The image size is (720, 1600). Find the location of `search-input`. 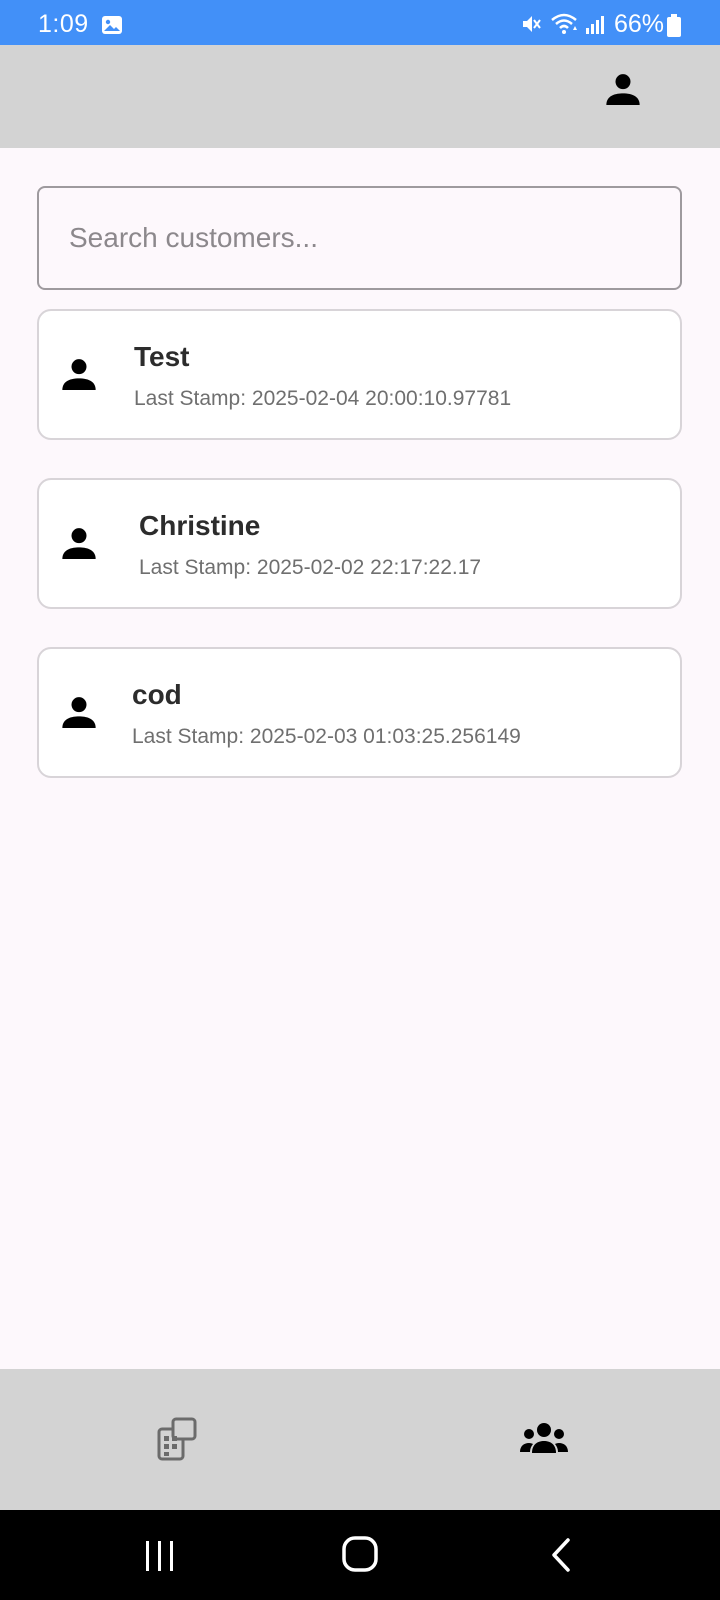

search-input is located at coordinates (359, 238).